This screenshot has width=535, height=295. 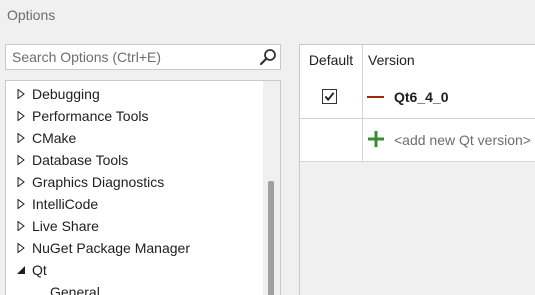 I want to click on tree-item-label: Debugging, so click(x=66, y=94).